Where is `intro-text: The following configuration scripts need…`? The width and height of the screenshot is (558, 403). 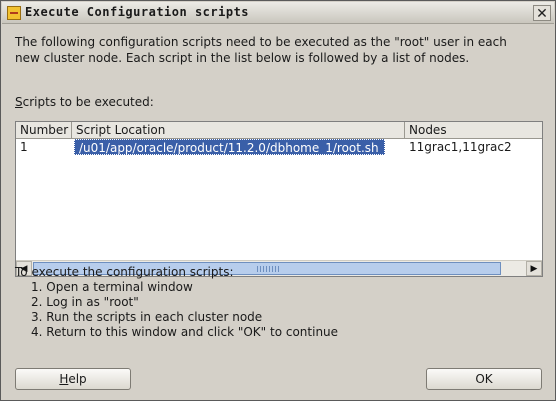
intro-text: The following configuration scripts need… is located at coordinates (261, 50).